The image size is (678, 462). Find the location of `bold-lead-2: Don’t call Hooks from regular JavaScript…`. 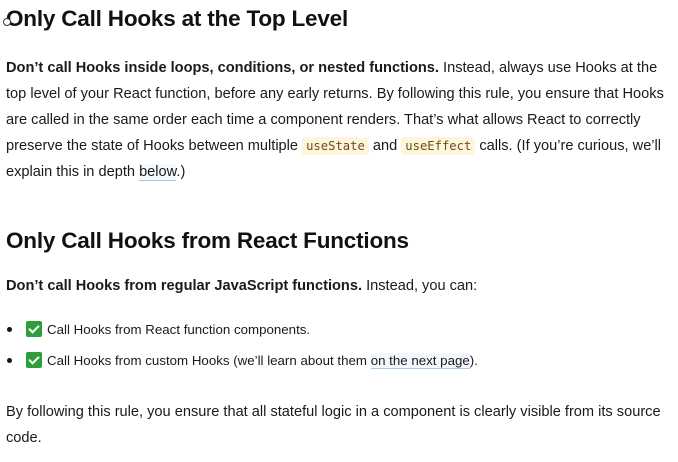

bold-lead-2: Don’t call Hooks from regular JavaScript… is located at coordinates (184, 286).